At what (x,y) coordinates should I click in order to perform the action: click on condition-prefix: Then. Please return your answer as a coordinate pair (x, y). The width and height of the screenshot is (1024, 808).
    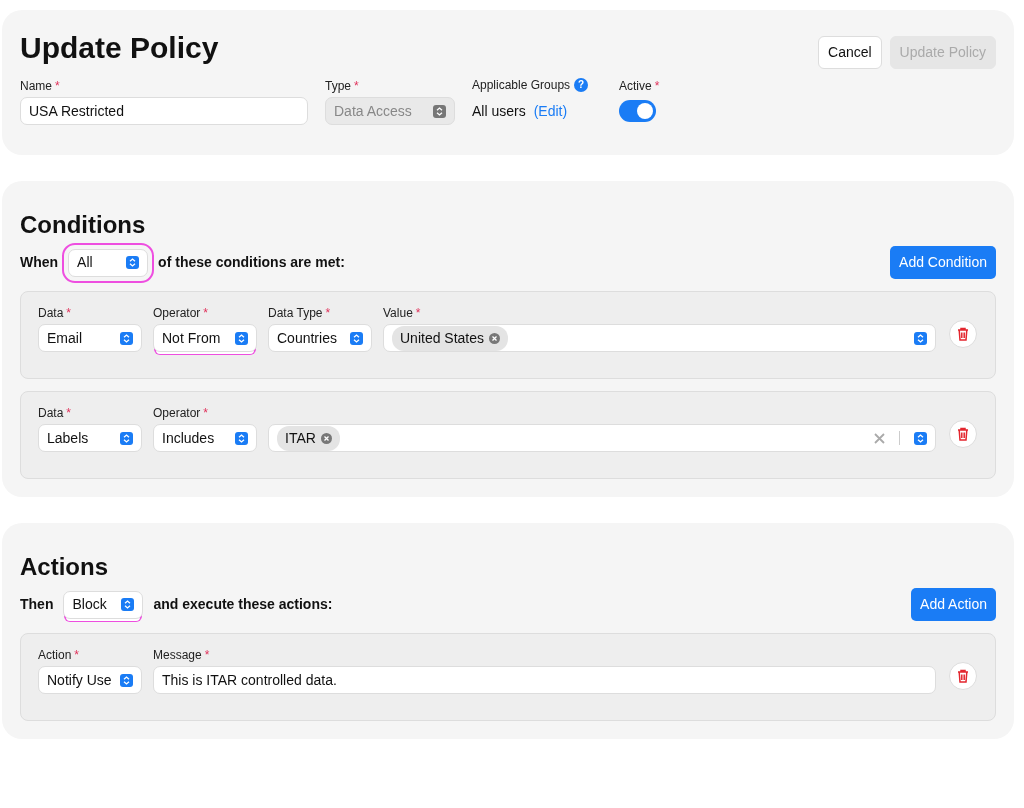
    Looking at the image, I should click on (37, 605).